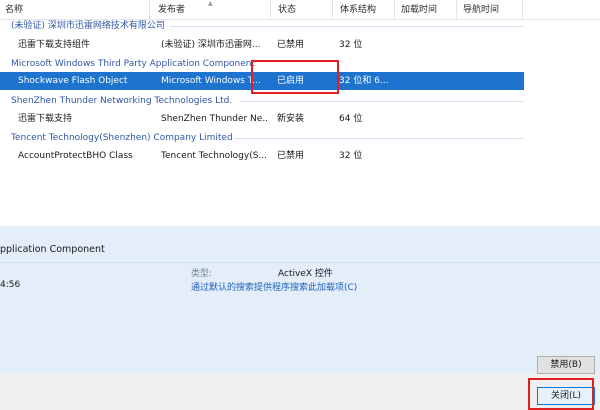 This screenshot has height=410, width=600. Describe the element at coordinates (73, 81) in the screenshot. I see `addon-name: Shockwave Flash Object` at that location.